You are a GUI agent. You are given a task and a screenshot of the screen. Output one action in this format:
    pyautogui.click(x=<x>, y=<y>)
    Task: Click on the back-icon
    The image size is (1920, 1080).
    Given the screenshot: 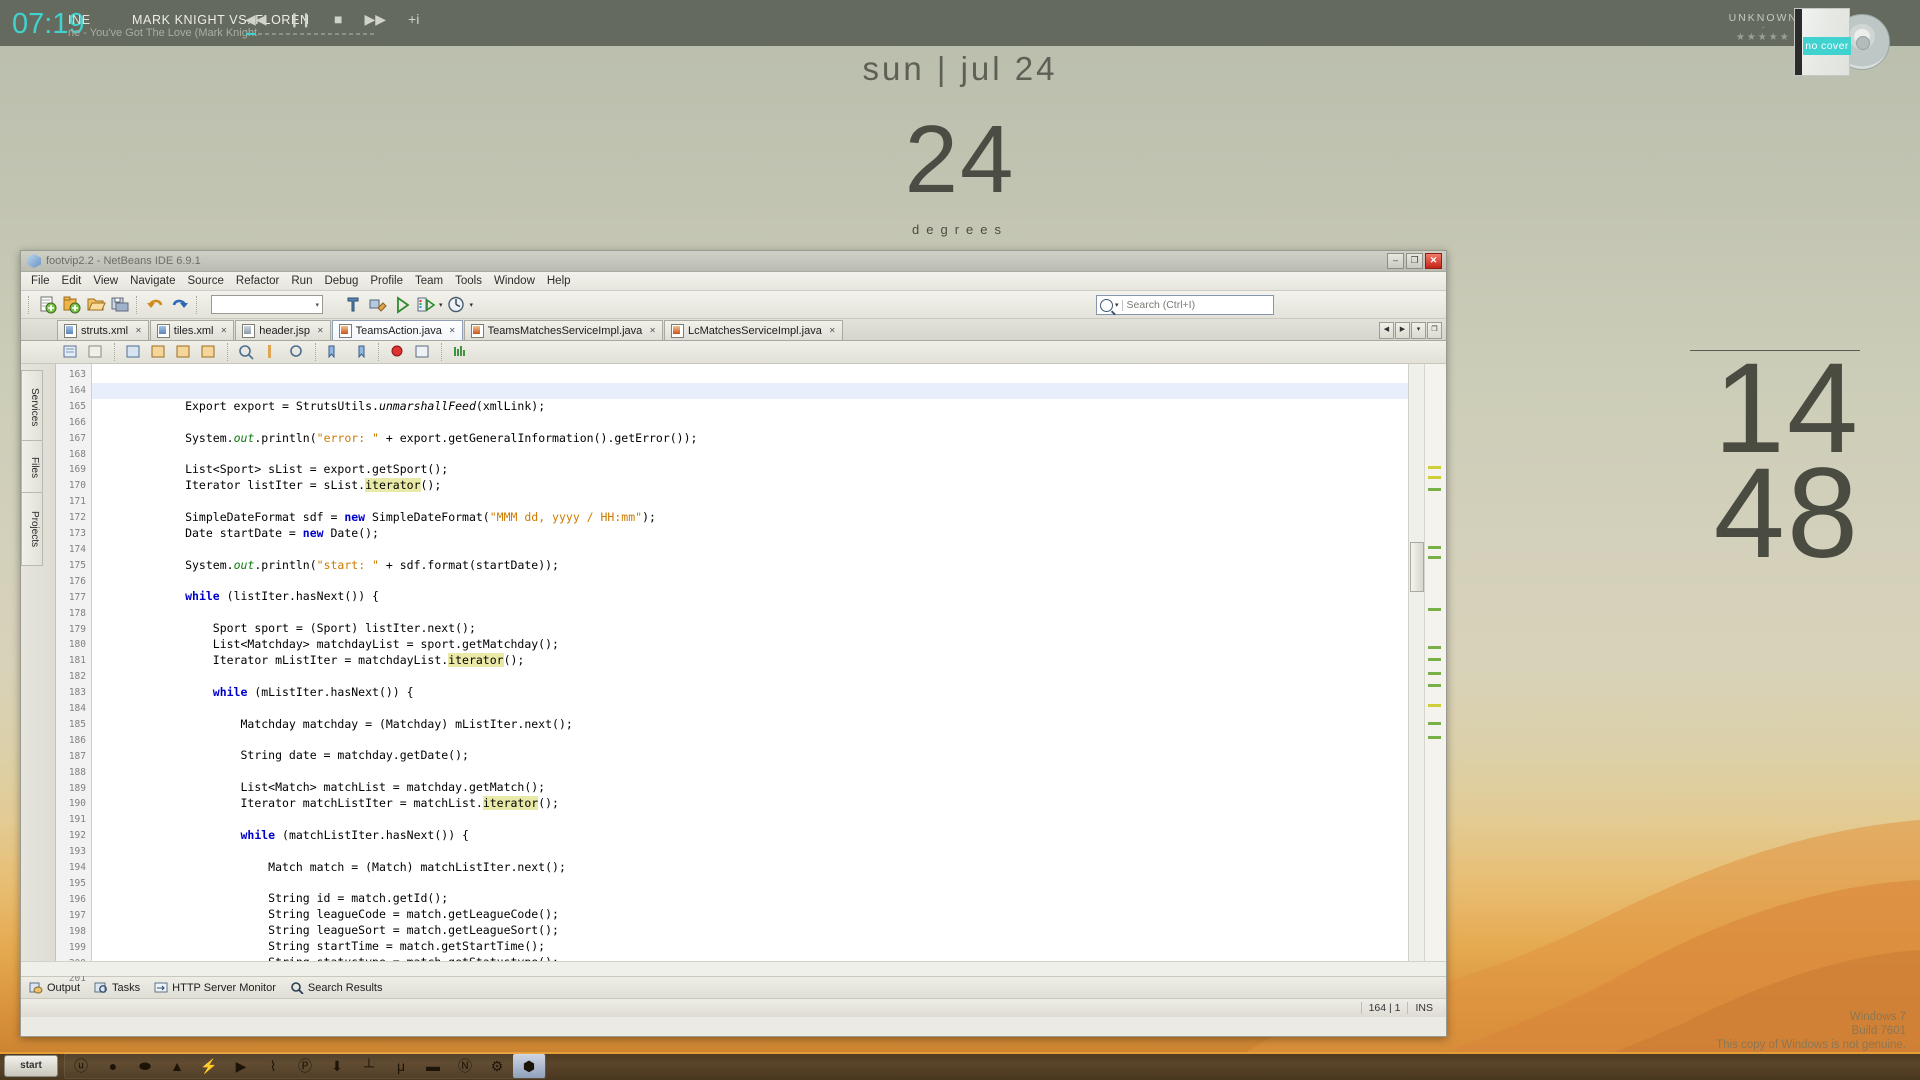 What is the action you would take?
    pyautogui.click(x=96, y=352)
    